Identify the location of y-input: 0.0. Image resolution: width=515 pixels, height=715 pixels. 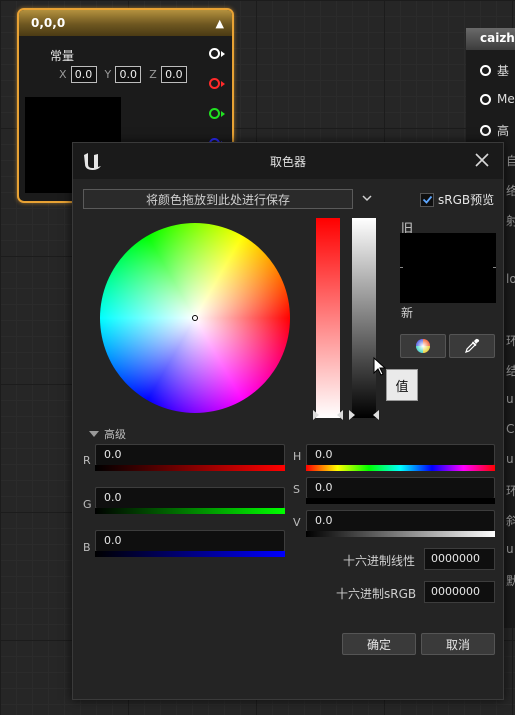
(128, 74).